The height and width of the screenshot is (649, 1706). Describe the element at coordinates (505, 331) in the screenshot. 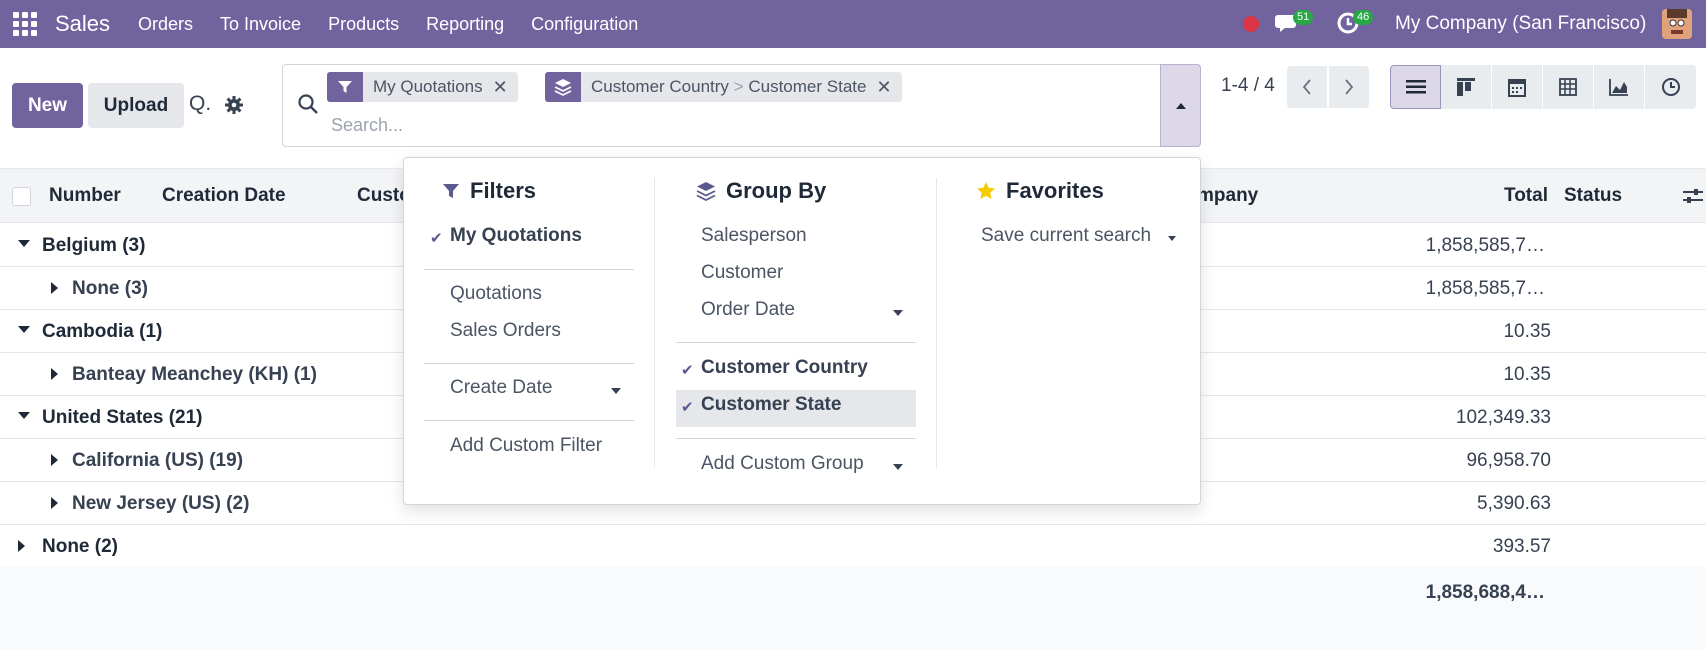

I see `filter-sales-orders: Sales Orders` at that location.